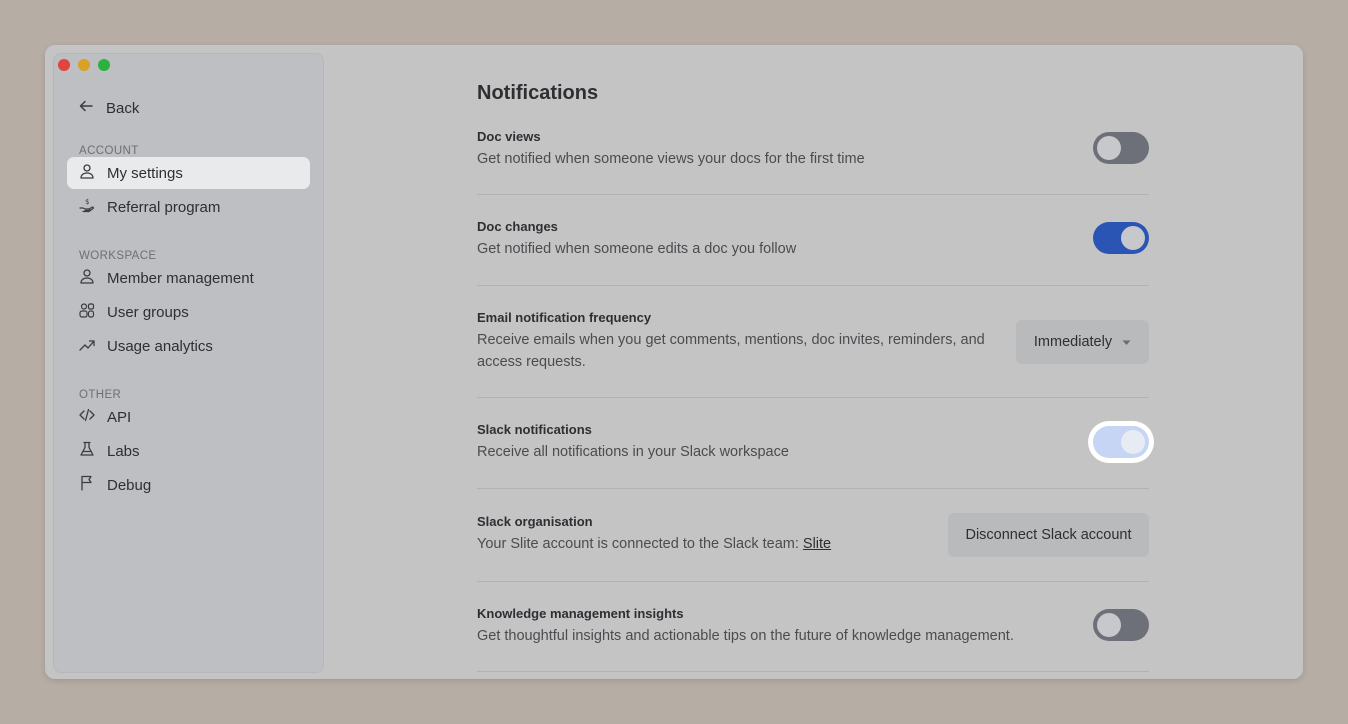  I want to click on description-line: access requests., so click(531, 362).